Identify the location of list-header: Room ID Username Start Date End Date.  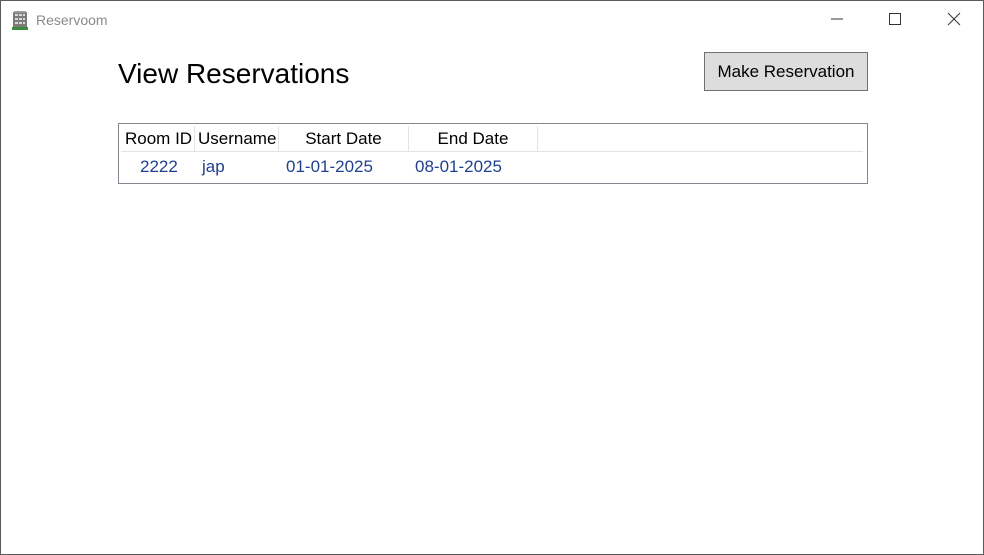
(492, 139).